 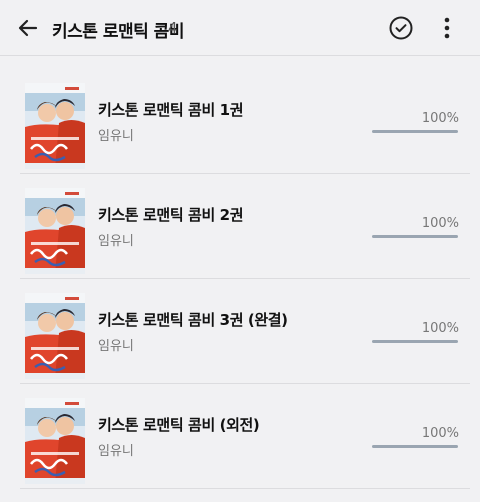 What do you see at coordinates (173, 28) in the screenshot?
I see `item-count: 4` at bounding box center [173, 28].